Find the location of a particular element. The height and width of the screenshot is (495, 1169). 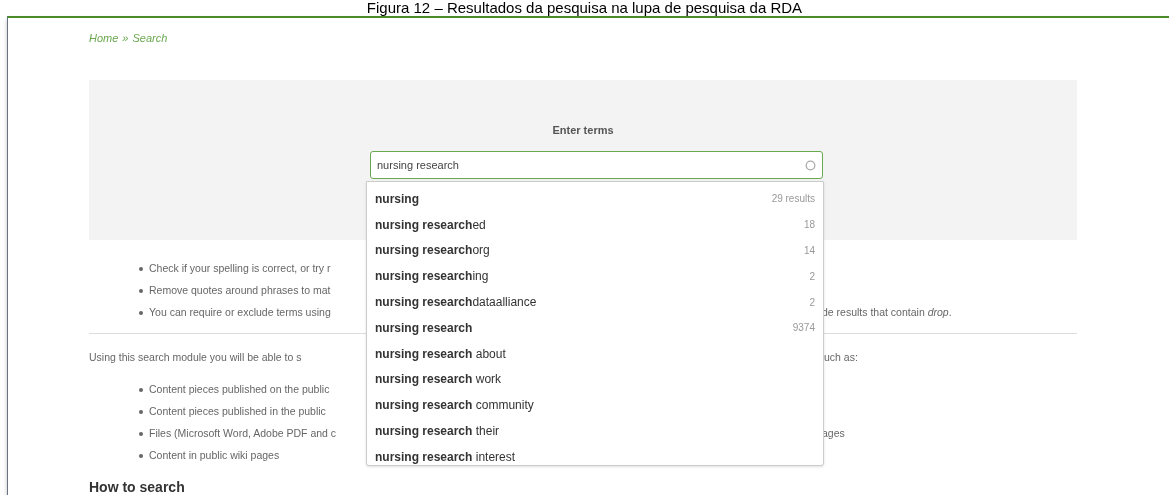

circle-icon is located at coordinates (810, 165).